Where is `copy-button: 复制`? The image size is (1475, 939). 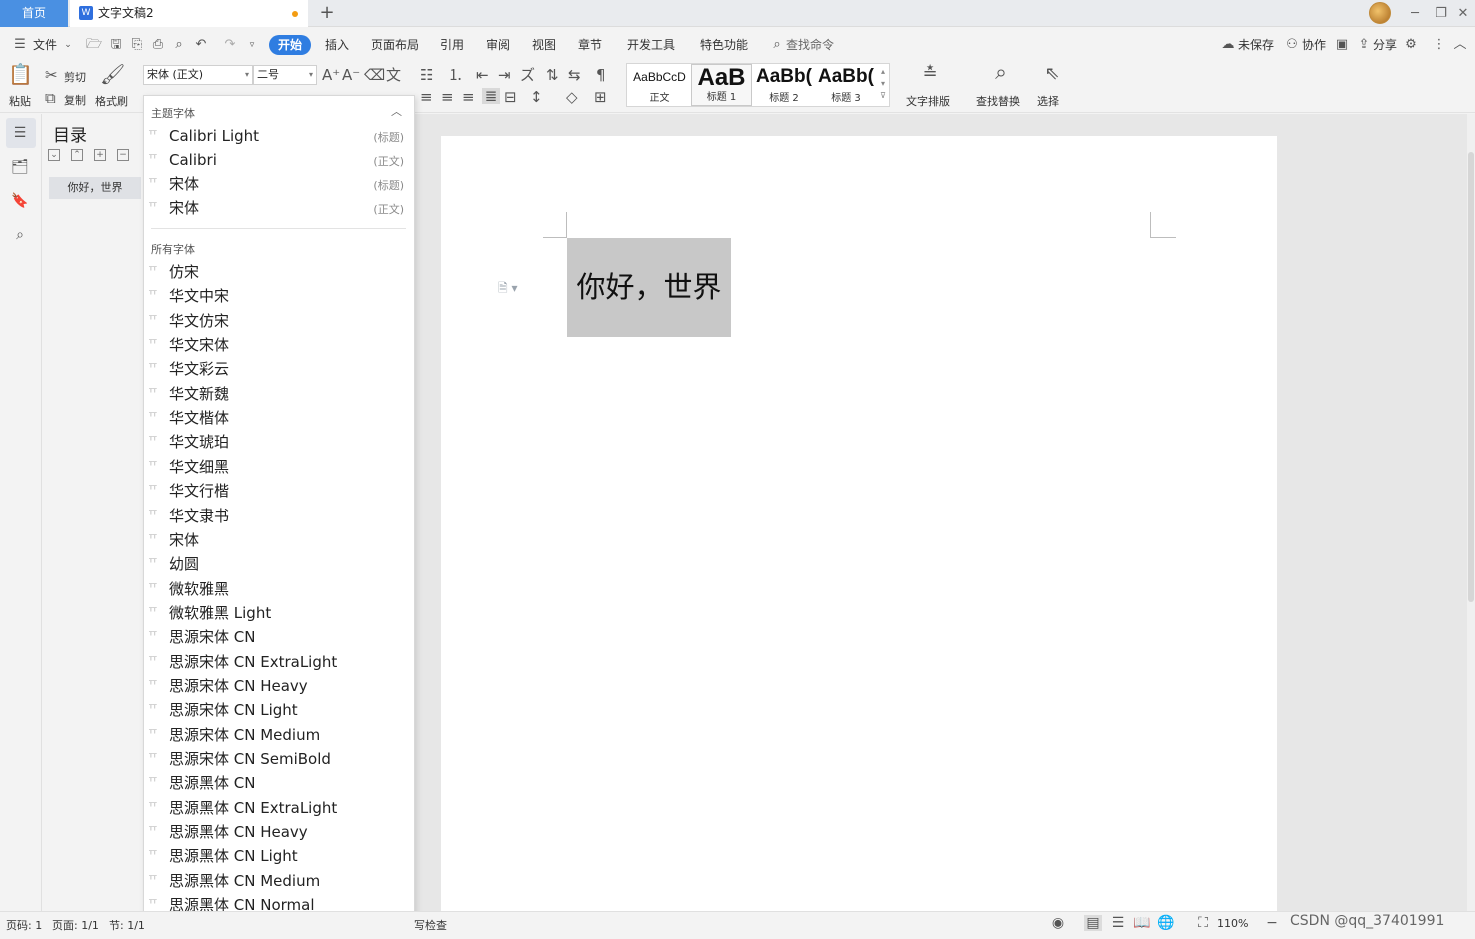
copy-button: 复制 is located at coordinates (75, 100).